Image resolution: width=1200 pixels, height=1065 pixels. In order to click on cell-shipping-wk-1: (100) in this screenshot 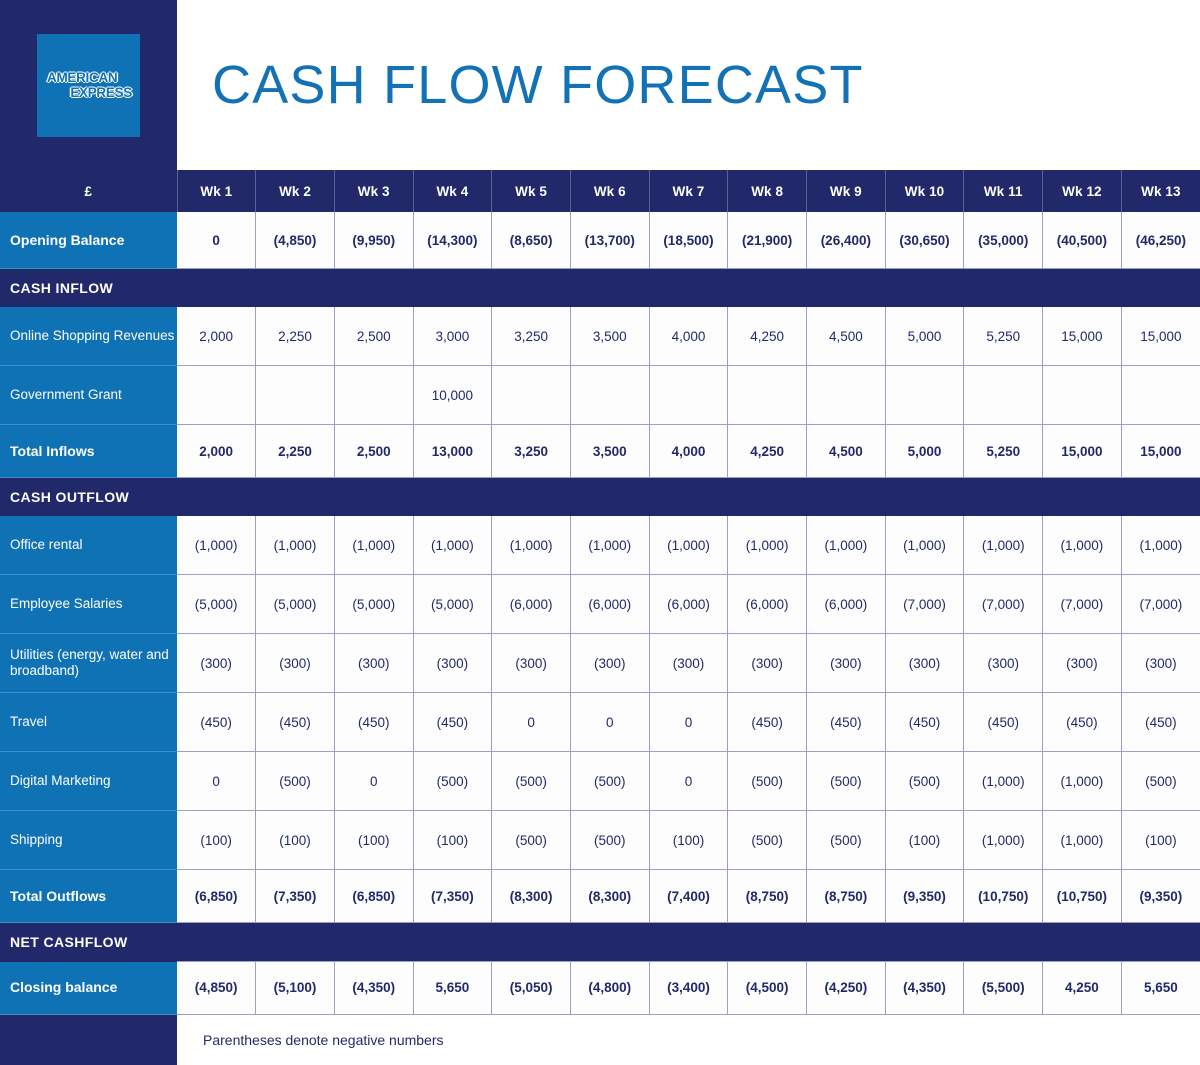, I will do `click(217, 840)`.